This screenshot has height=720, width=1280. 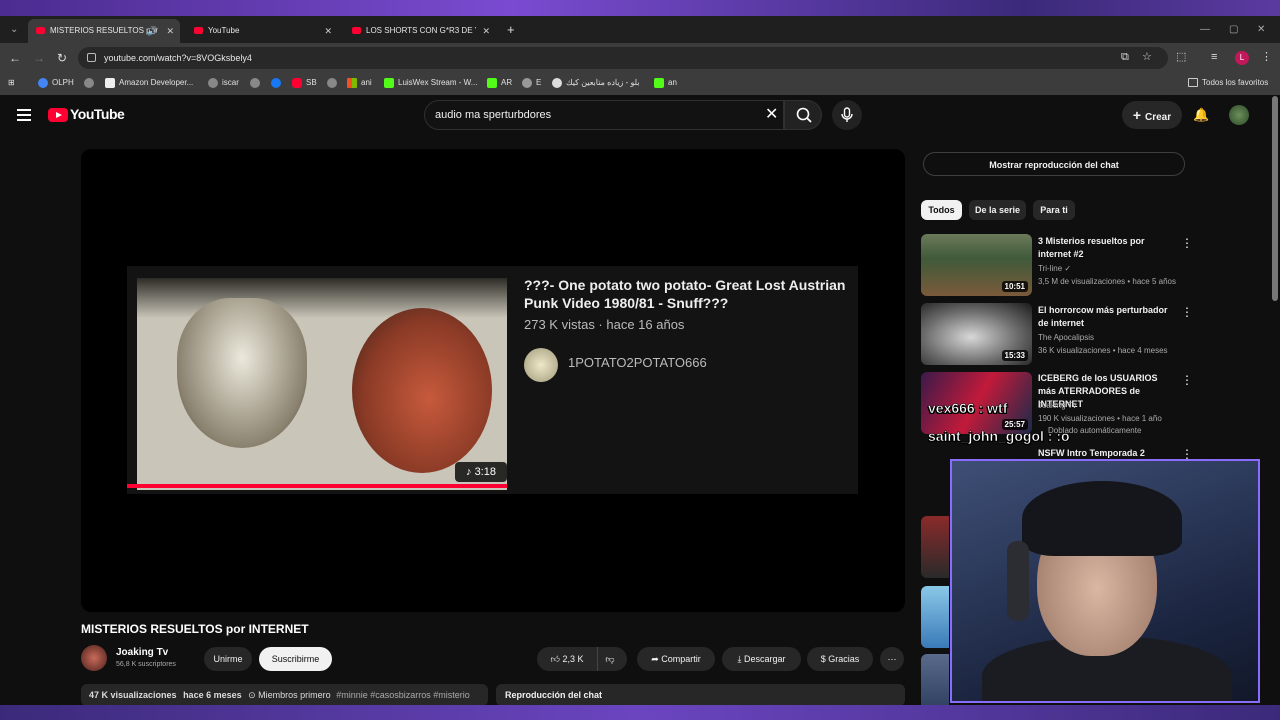 I want to click on bookmark-an: an, so click(x=665, y=83).